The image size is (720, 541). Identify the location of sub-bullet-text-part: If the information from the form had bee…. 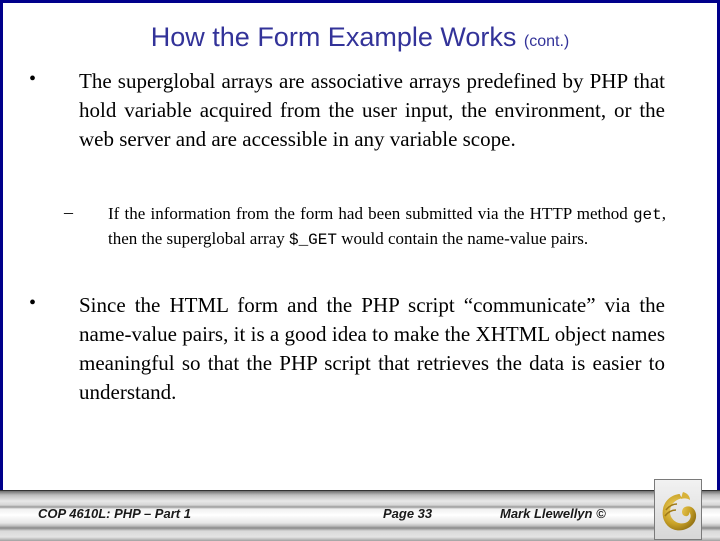
(370, 213).